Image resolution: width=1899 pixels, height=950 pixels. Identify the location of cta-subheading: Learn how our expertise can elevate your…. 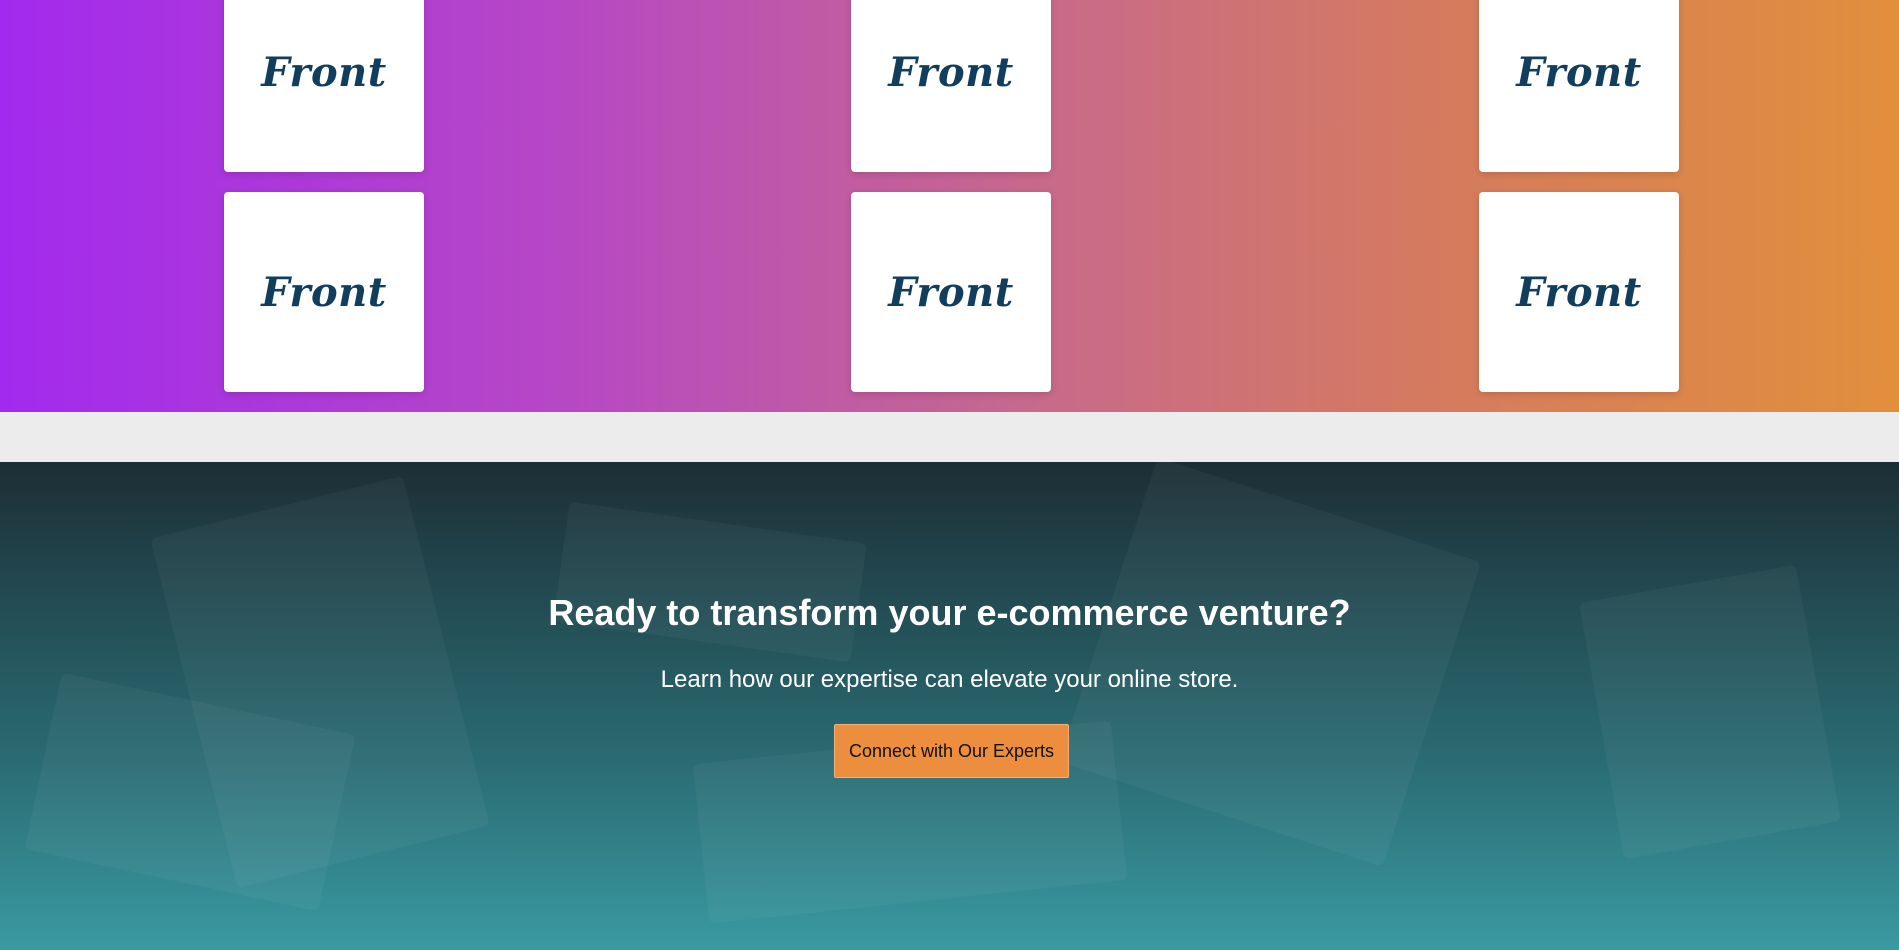
(949, 679).